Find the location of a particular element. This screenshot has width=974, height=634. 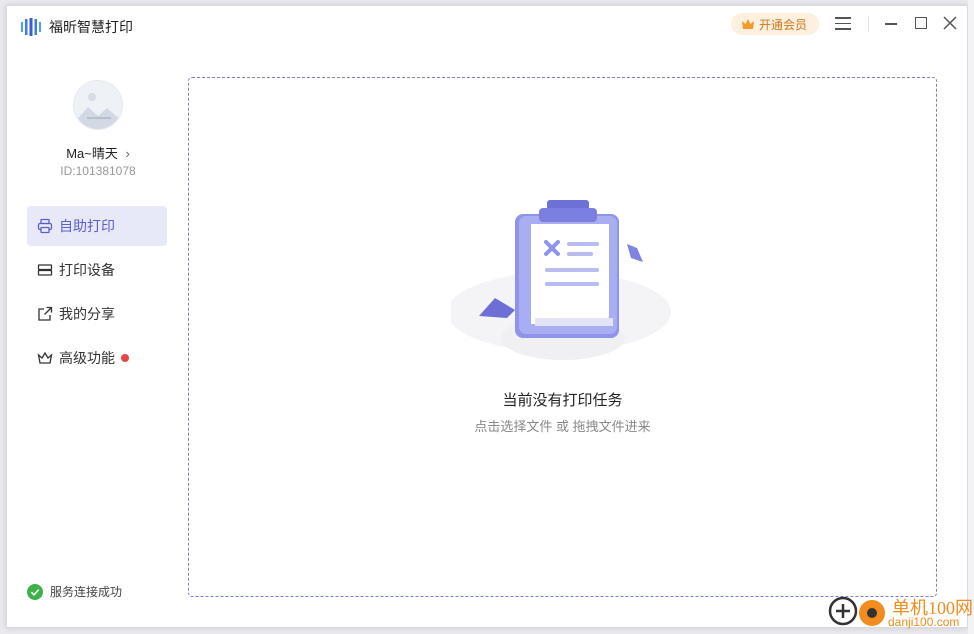

titlebar-divider is located at coordinates (868, 24).